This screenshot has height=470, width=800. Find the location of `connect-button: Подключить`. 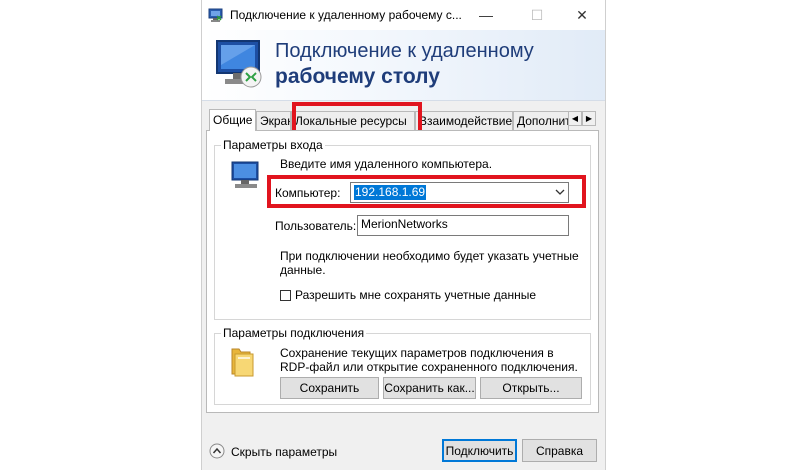

connect-button: Подключить is located at coordinates (479, 450).